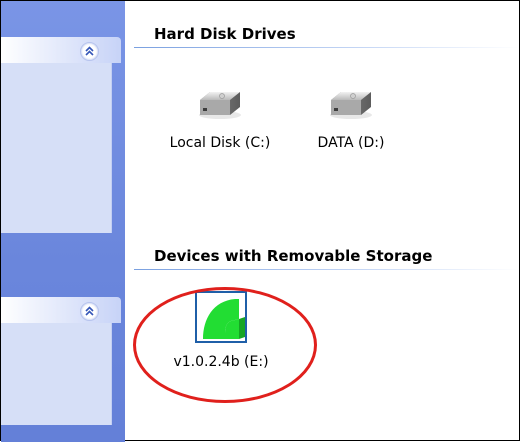 This screenshot has height=442, width=520. I want to click on section-title-removable-storage: Devices with Removable Storage, so click(293, 256).